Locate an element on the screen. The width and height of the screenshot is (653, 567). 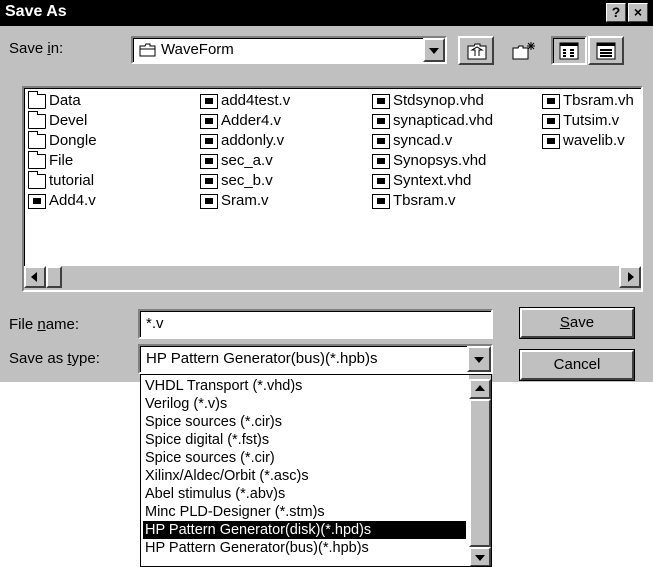
file-item-label: syncad.v is located at coordinates (423, 140).